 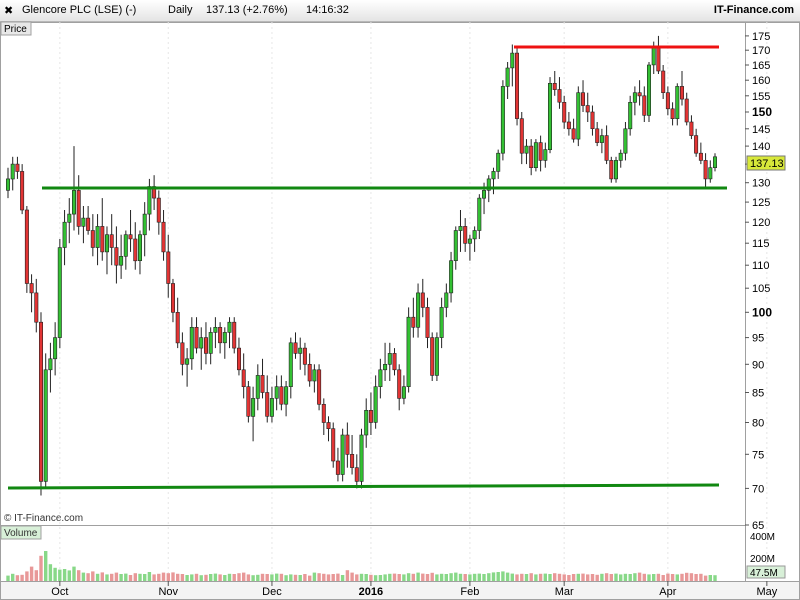 I want to click on volume-panel, so click(x=373, y=553).